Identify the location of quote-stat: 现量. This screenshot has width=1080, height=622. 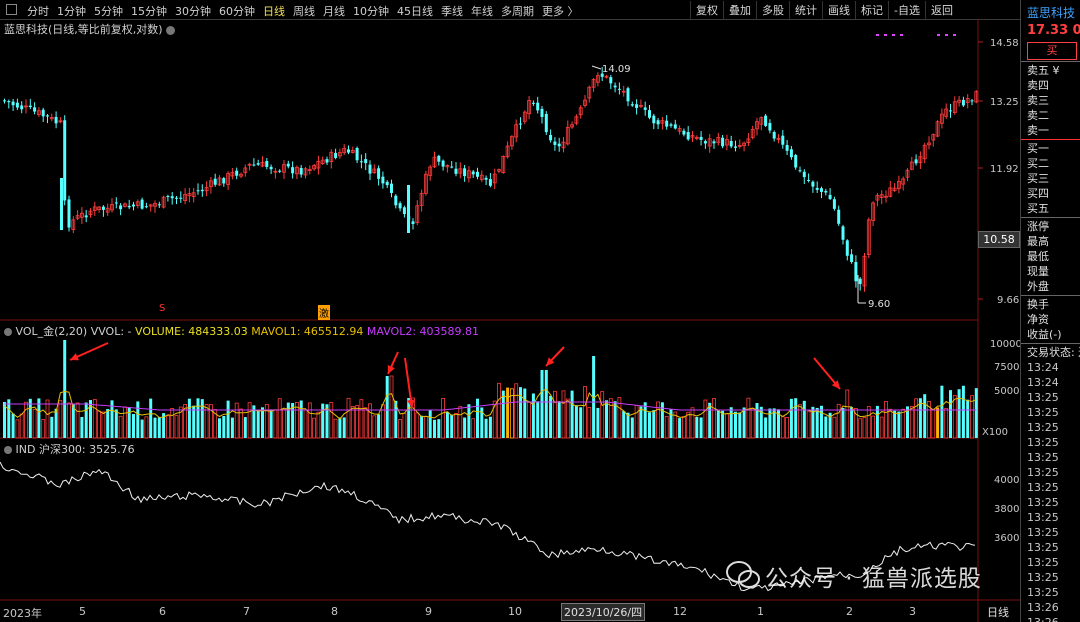
(1038, 271).